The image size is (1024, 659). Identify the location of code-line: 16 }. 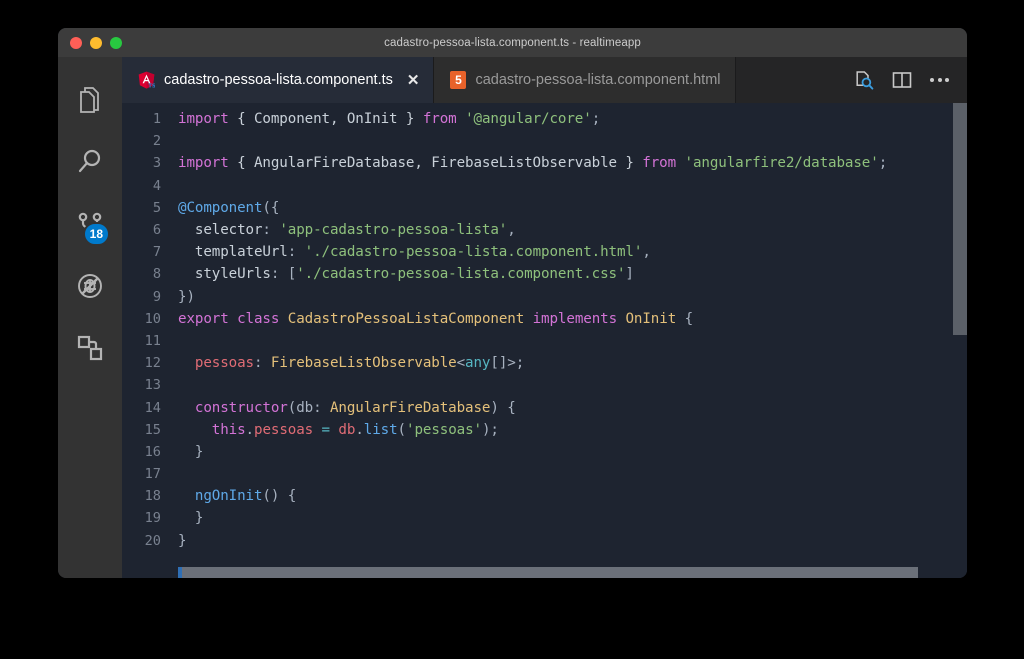
(544, 452).